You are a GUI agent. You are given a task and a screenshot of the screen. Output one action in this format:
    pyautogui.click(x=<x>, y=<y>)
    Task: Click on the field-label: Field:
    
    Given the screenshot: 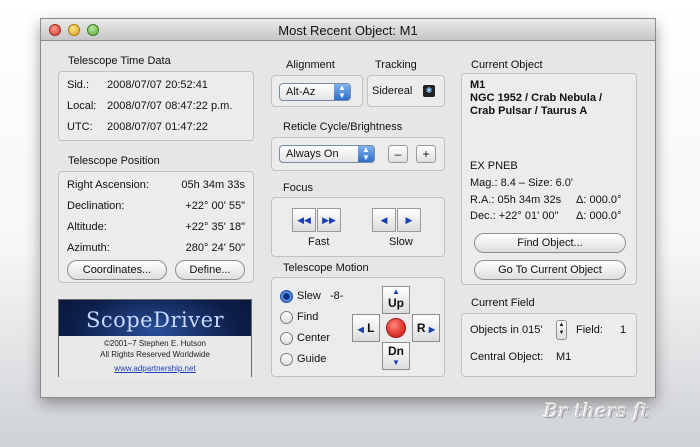 What is the action you would take?
    pyautogui.click(x=589, y=330)
    